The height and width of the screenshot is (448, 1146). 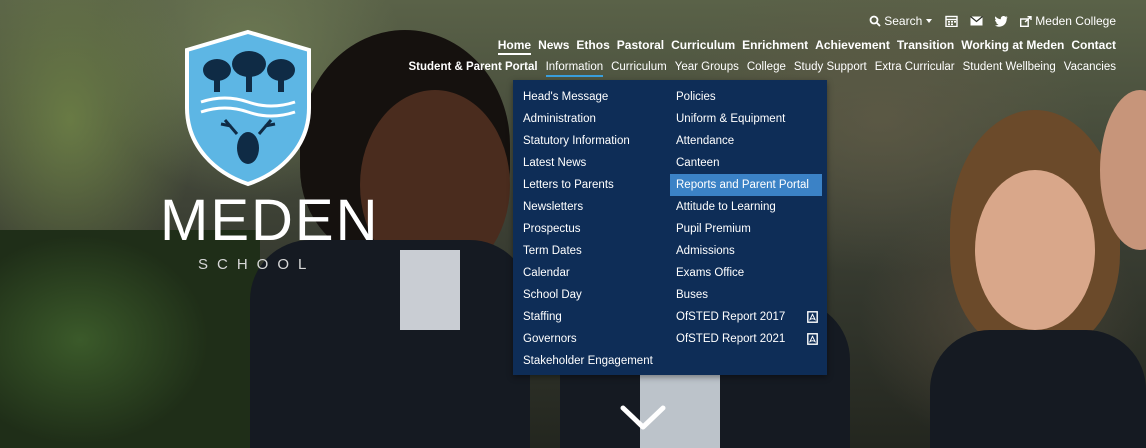 What do you see at coordinates (746, 229) in the screenshot?
I see `menu-item-pupil-premium: Pupil Premium` at bounding box center [746, 229].